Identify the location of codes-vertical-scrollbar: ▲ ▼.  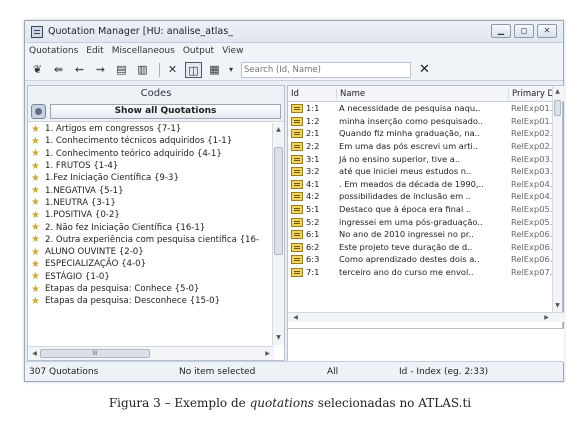
(278, 234).